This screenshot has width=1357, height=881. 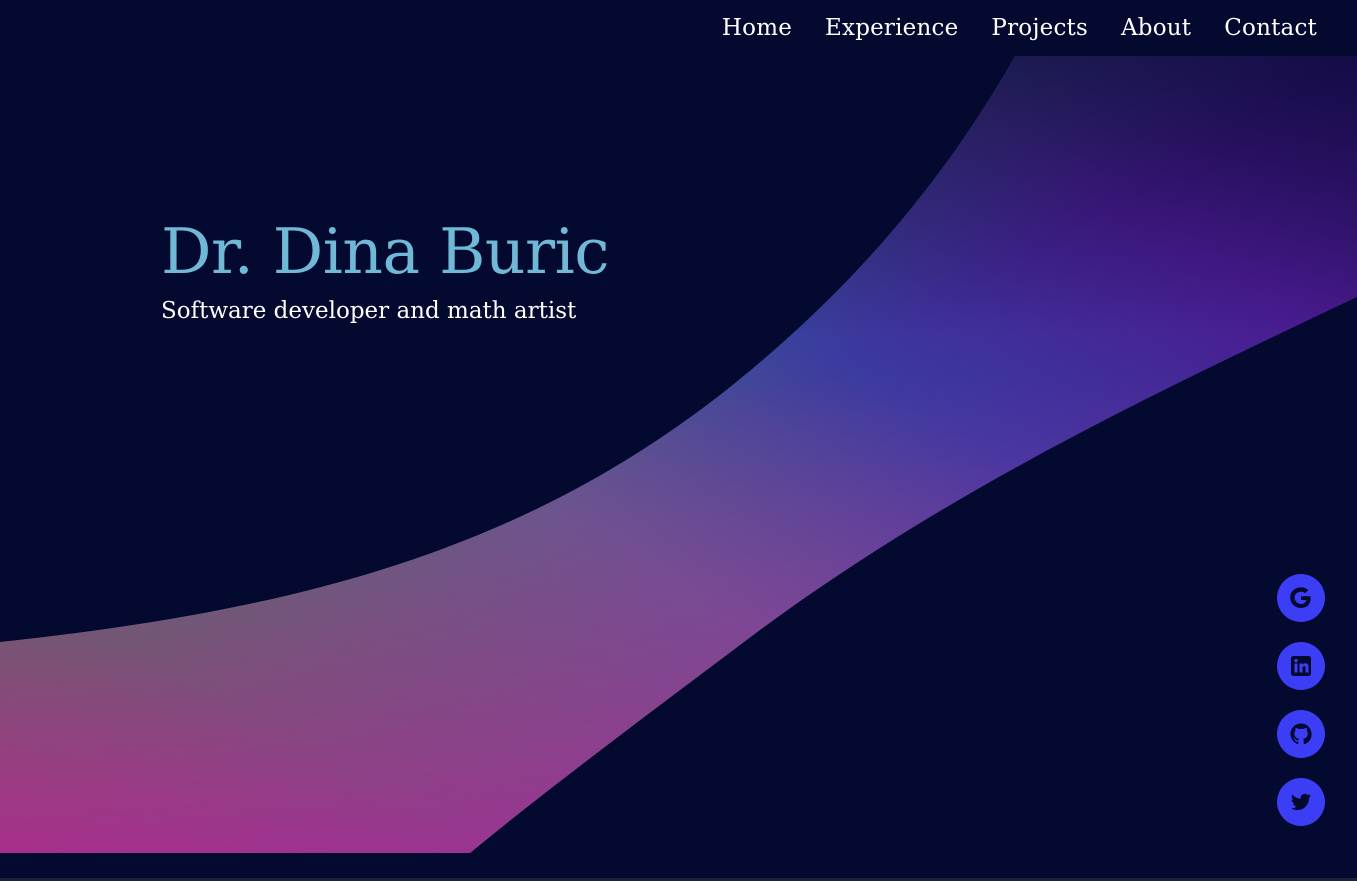 What do you see at coordinates (385, 251) in the screenshot?
I see `hero-title: Dr. Dina Buric` at bounding box center [385, 251].